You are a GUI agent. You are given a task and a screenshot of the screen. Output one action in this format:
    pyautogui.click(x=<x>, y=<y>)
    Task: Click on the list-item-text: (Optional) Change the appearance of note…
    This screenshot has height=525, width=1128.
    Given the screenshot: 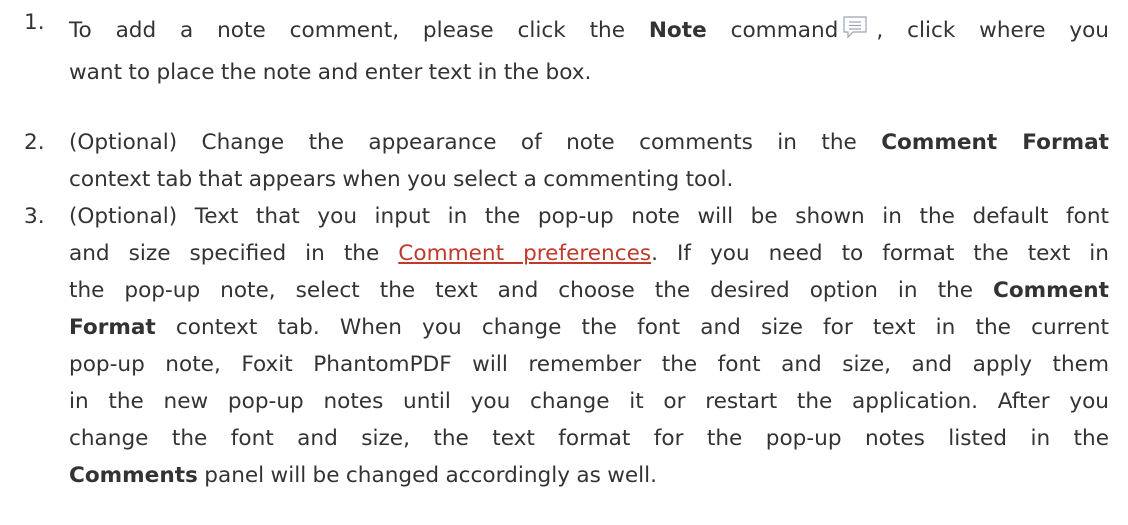 What is the action you would take?
    pyautogui.click(x=589, y=161)
    